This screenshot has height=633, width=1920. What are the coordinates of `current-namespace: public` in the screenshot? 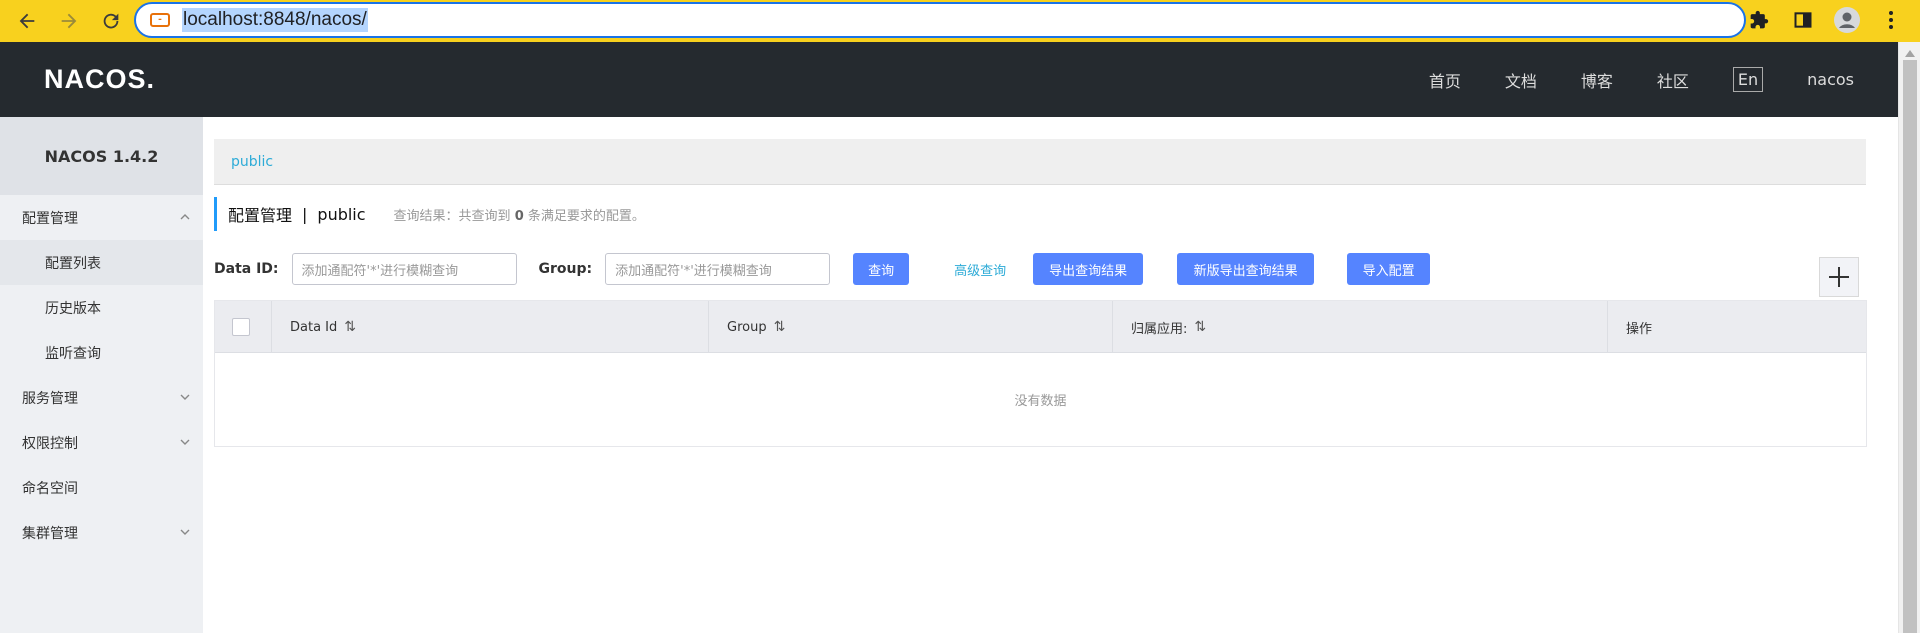 It's located at (341, 214).